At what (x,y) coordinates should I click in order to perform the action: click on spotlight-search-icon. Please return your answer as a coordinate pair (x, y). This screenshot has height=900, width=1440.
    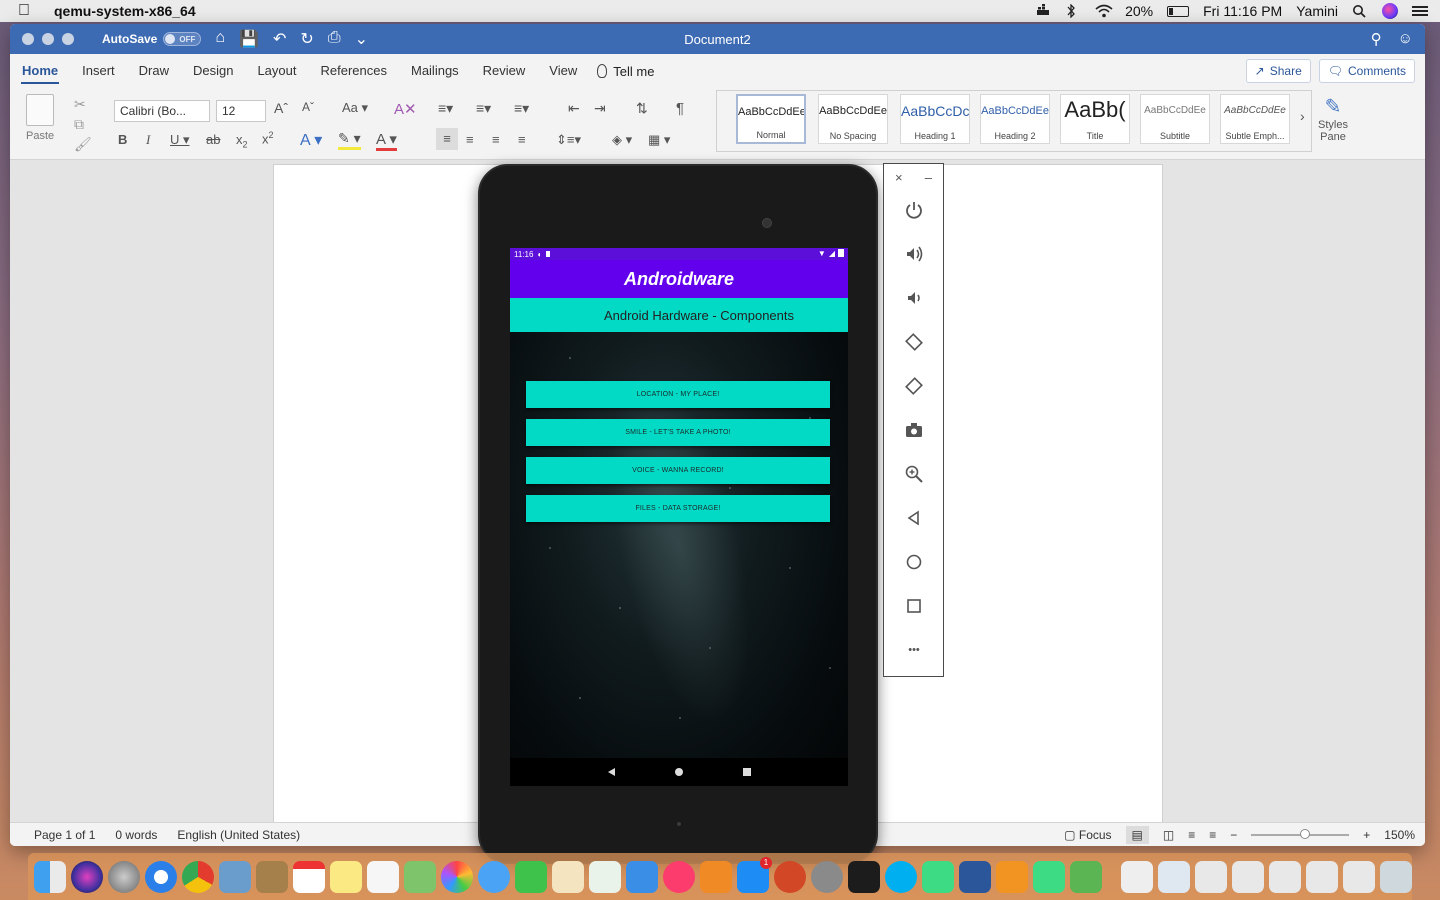
    Looking at the image, I should click on (1360, 11).